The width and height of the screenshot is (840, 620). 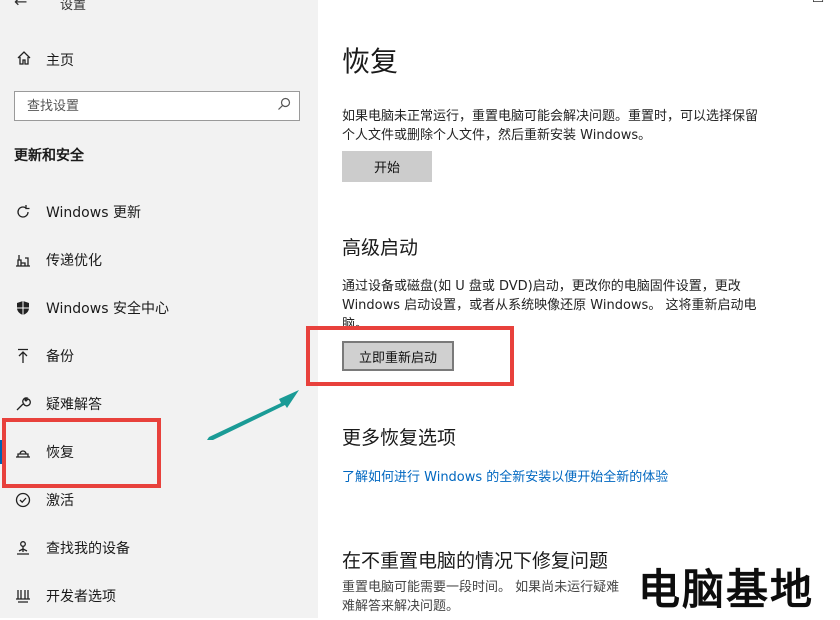 I want to click on section-title: 更新和安全, so click(x=49, y=156).